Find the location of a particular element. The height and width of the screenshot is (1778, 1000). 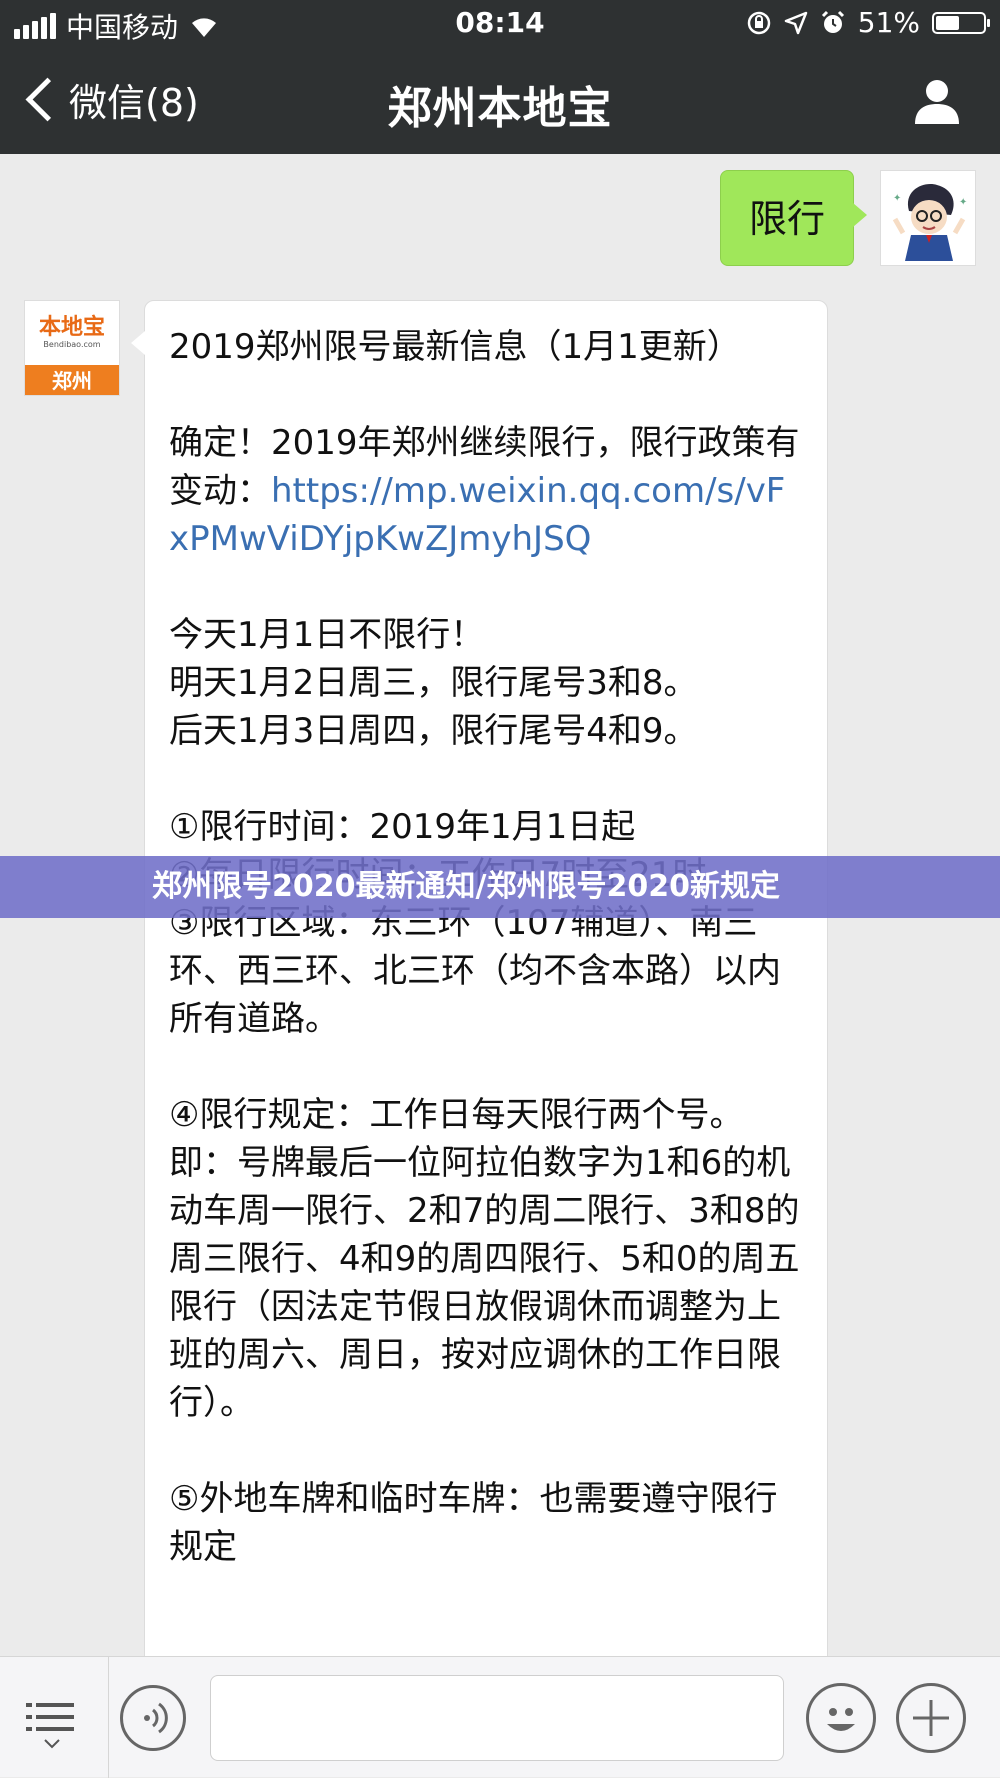

message-paragraph-5: ⑤外地车牌和临时车牌：也需要遵守限行规定 is located at coordinates (473, 1523).